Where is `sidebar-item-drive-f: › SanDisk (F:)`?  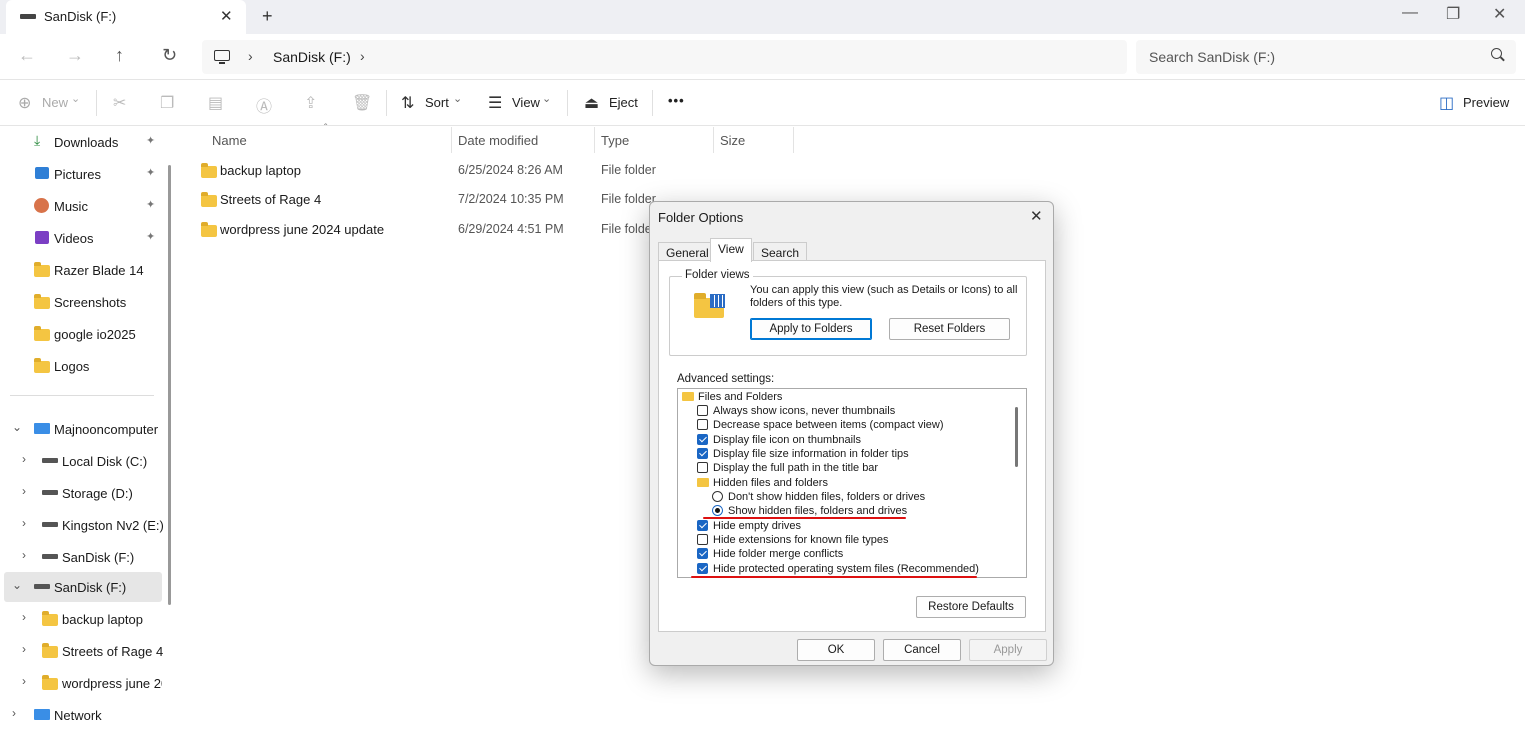
sidebar-item-drive-f: › SanDisk (F:) is located at coordinates (81, 557).